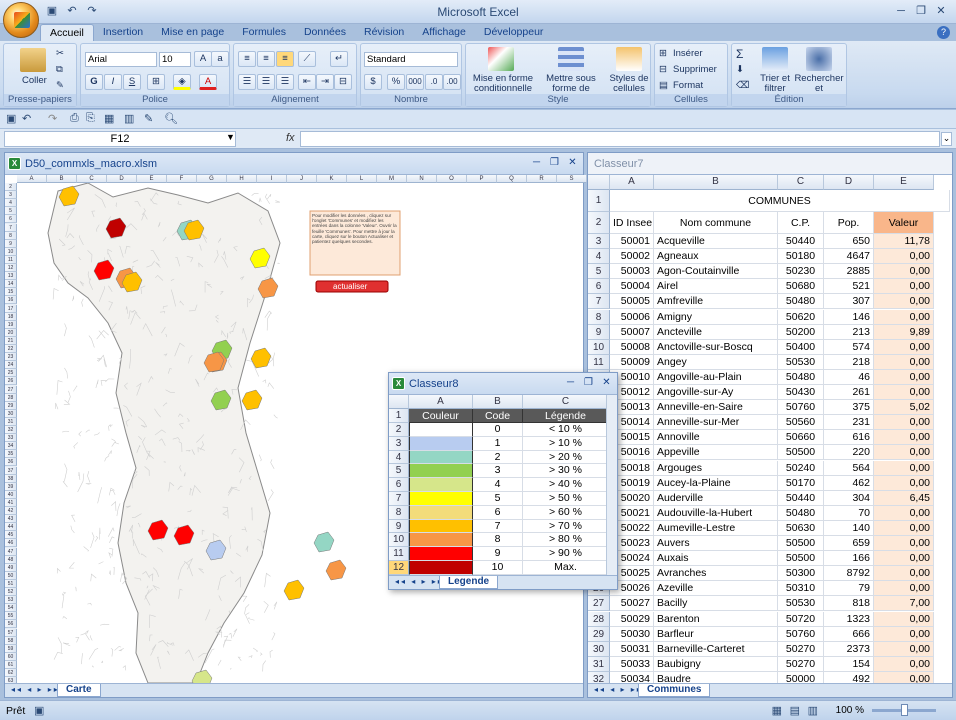 This screenshot has width=956, height=720. What do you see at coordinates (109, 118) in the screenshot?
I see `table-icon: ▦` at bounding box center [109, 118].